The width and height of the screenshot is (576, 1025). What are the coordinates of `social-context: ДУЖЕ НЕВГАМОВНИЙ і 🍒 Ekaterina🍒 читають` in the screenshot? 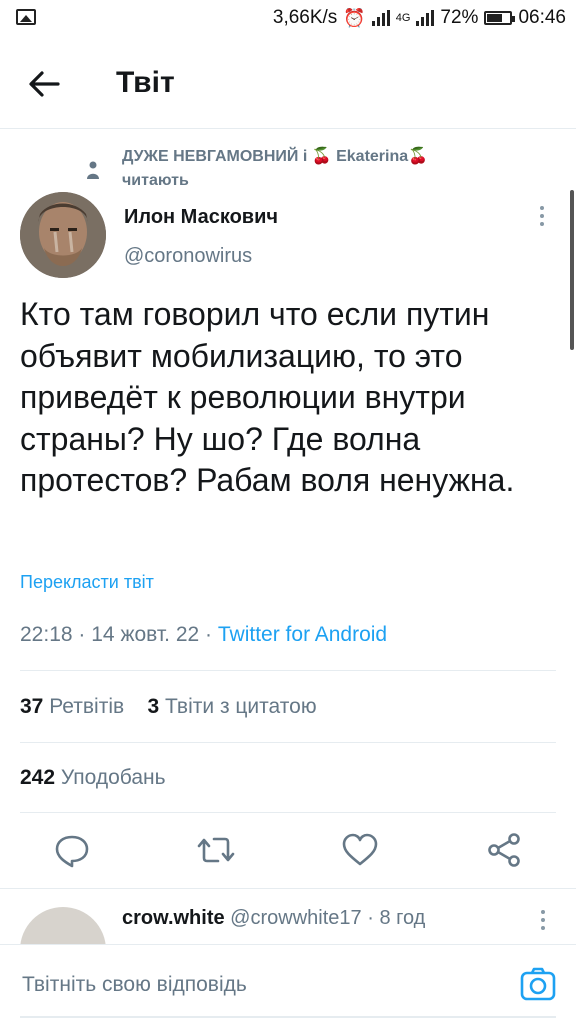 It's located at (332, 169).